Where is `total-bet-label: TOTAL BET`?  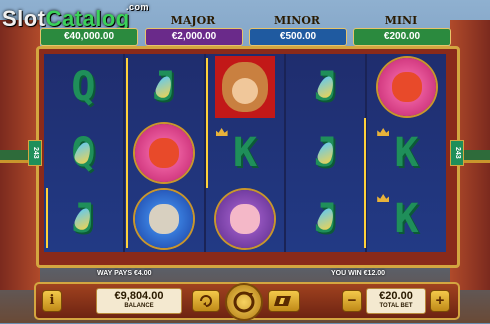
total-bet-label: TOTAL BET is located at coordinates (396, 306).